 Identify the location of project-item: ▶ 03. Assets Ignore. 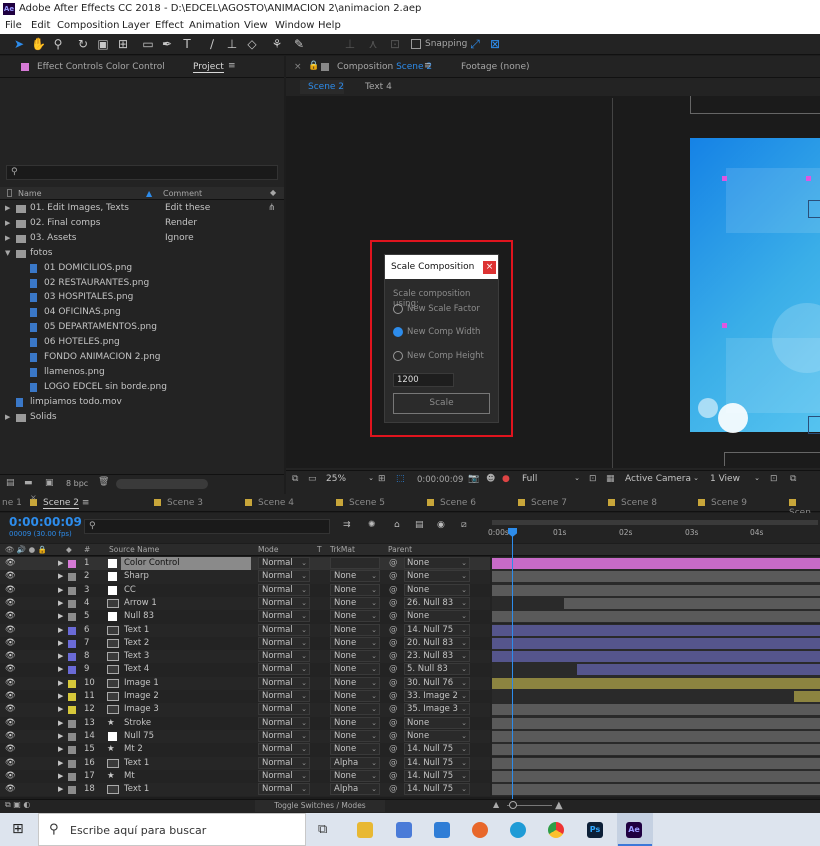
(142, 238).